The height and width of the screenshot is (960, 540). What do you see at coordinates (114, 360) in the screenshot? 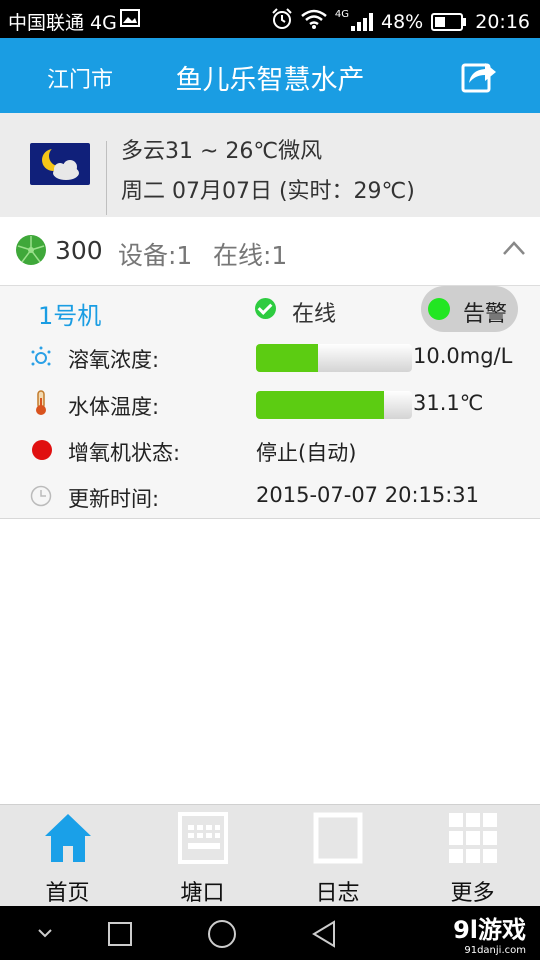
I see `oxygen-label: 溶氧浓度:` at bounding box center [114, 360].